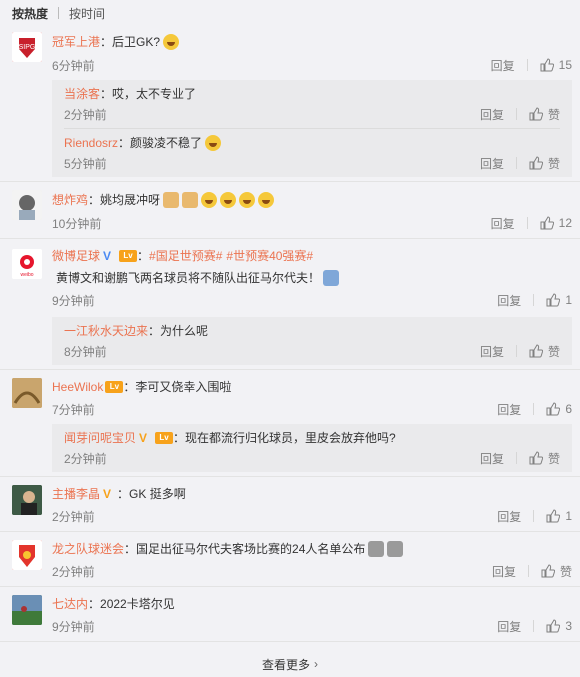 This screenshot has width=580, height=677. I want to click on see-more-link: 查看更多 ›, so click(290, 664).